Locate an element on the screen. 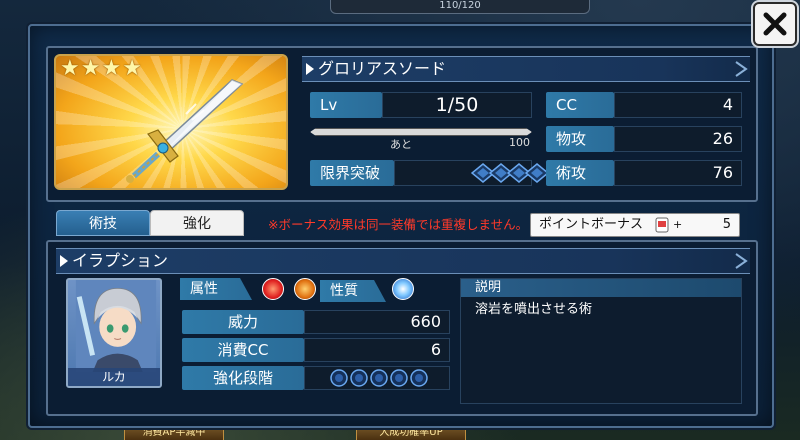 The height and width of the screenshot is (440, 800). cost-label: 消費CC is located at coordinates (243, 350).